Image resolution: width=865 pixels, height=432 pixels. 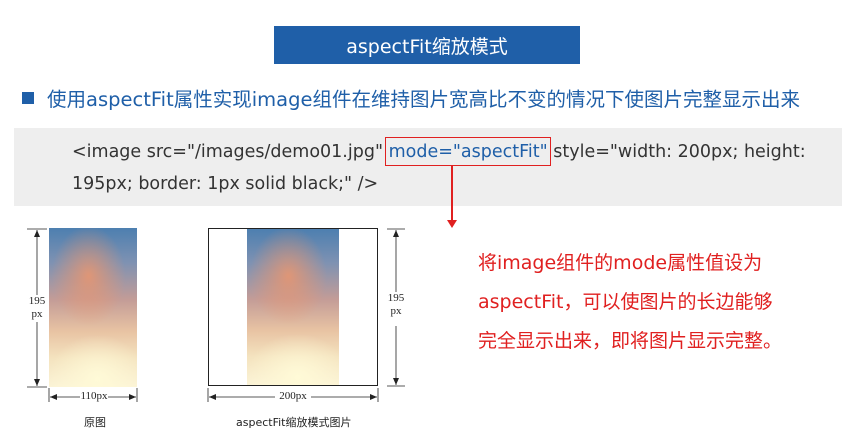 What do you see at coordinates (37, 301) in the screenshot?
I see `left-height-value: 195` at bounding box center [37, 301].